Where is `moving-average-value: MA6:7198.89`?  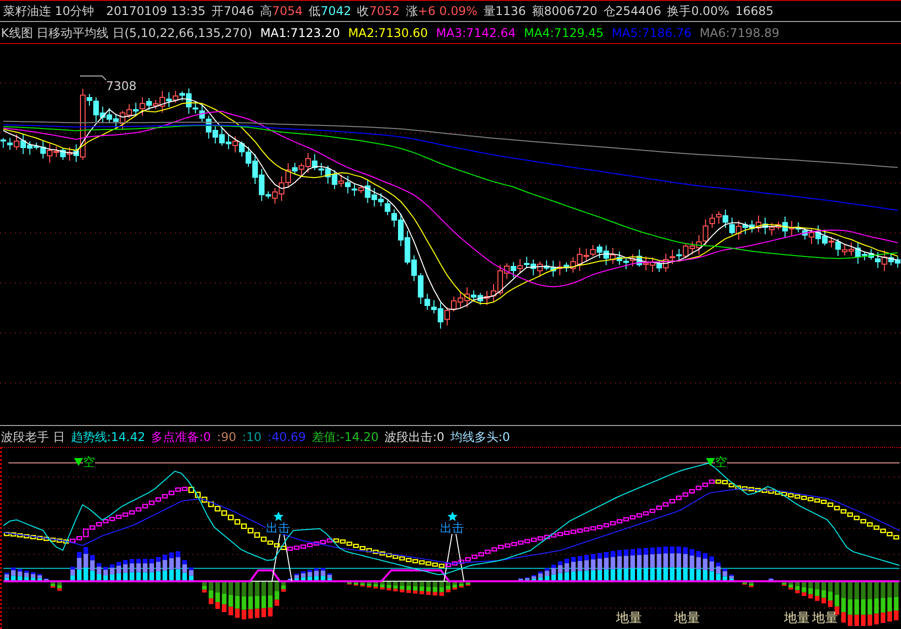 moving-average-value: MA6:7198.89 is located at coordinates (740, 33).